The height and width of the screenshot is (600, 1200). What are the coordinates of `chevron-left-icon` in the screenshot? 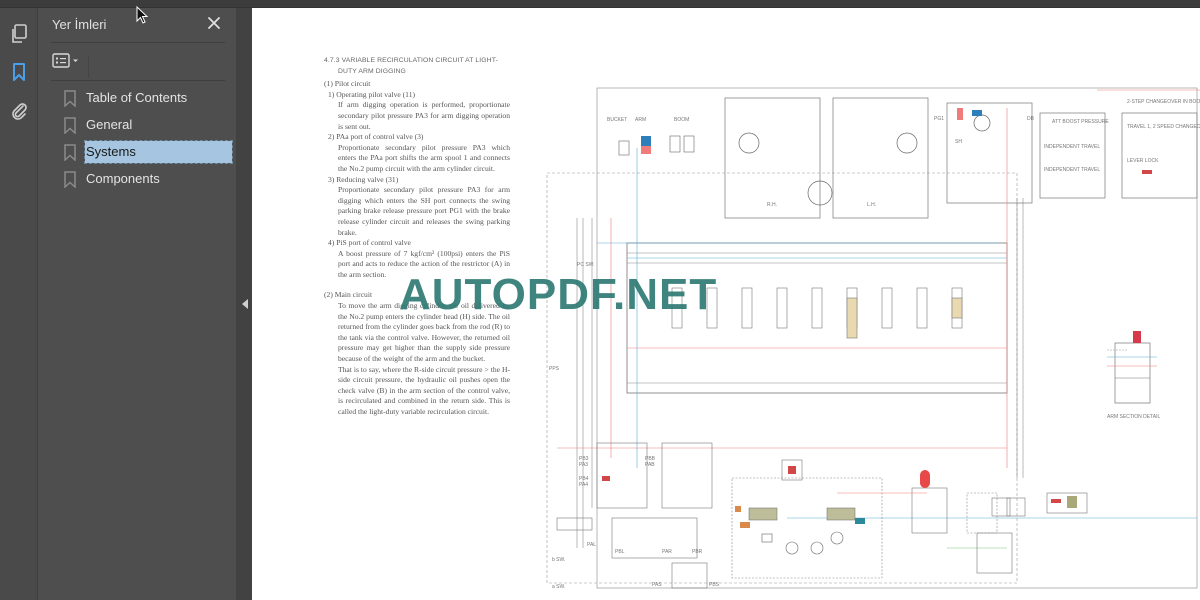 It's located at (245, 304).